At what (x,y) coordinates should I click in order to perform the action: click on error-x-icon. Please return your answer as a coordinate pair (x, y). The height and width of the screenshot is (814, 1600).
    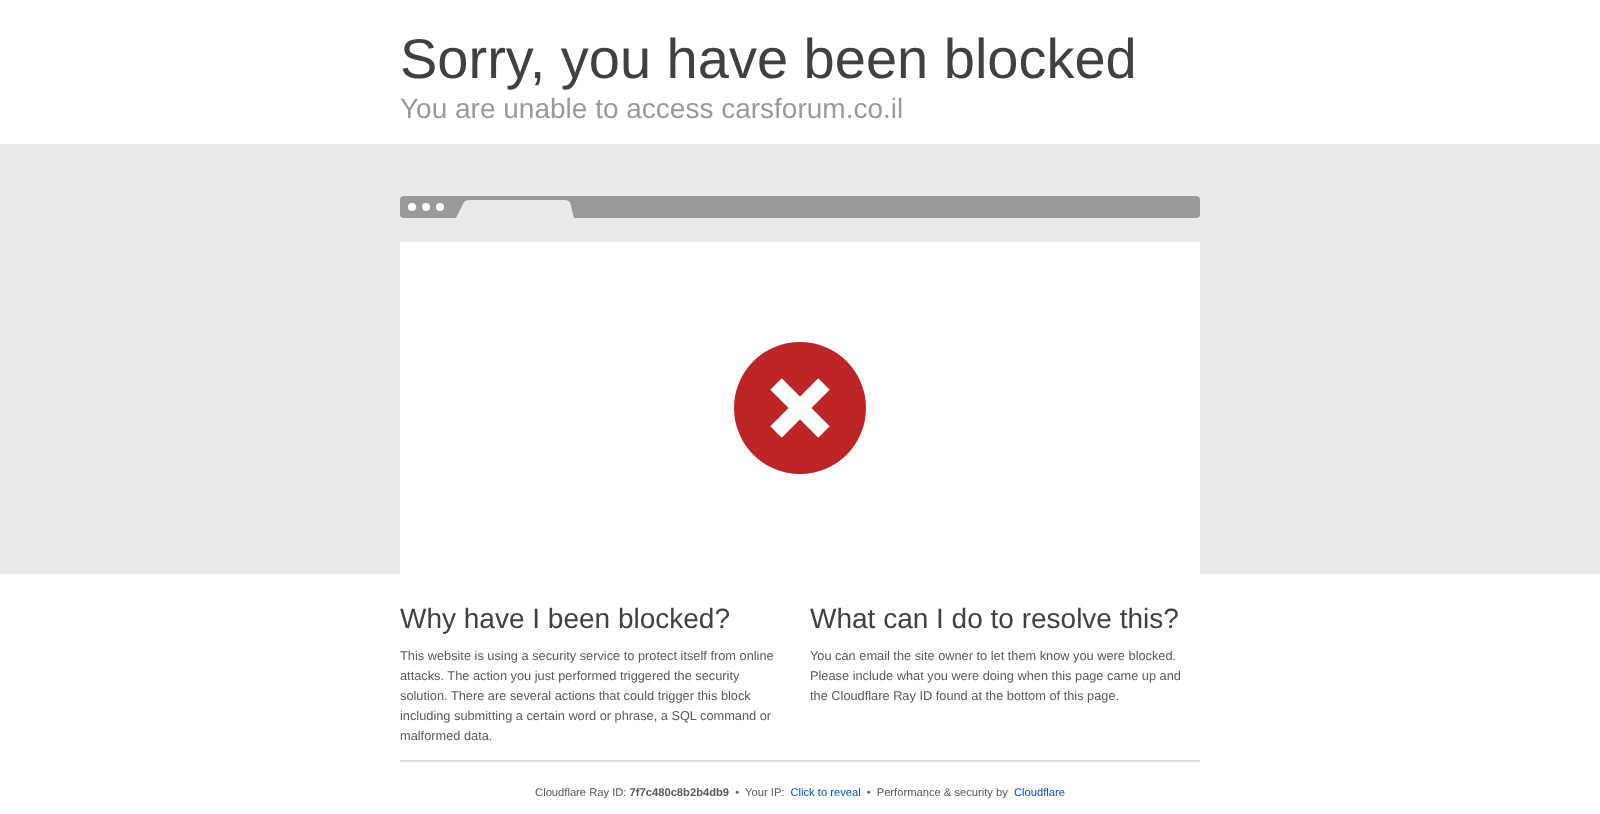
    Looking at the image, I should click on (800, 408).